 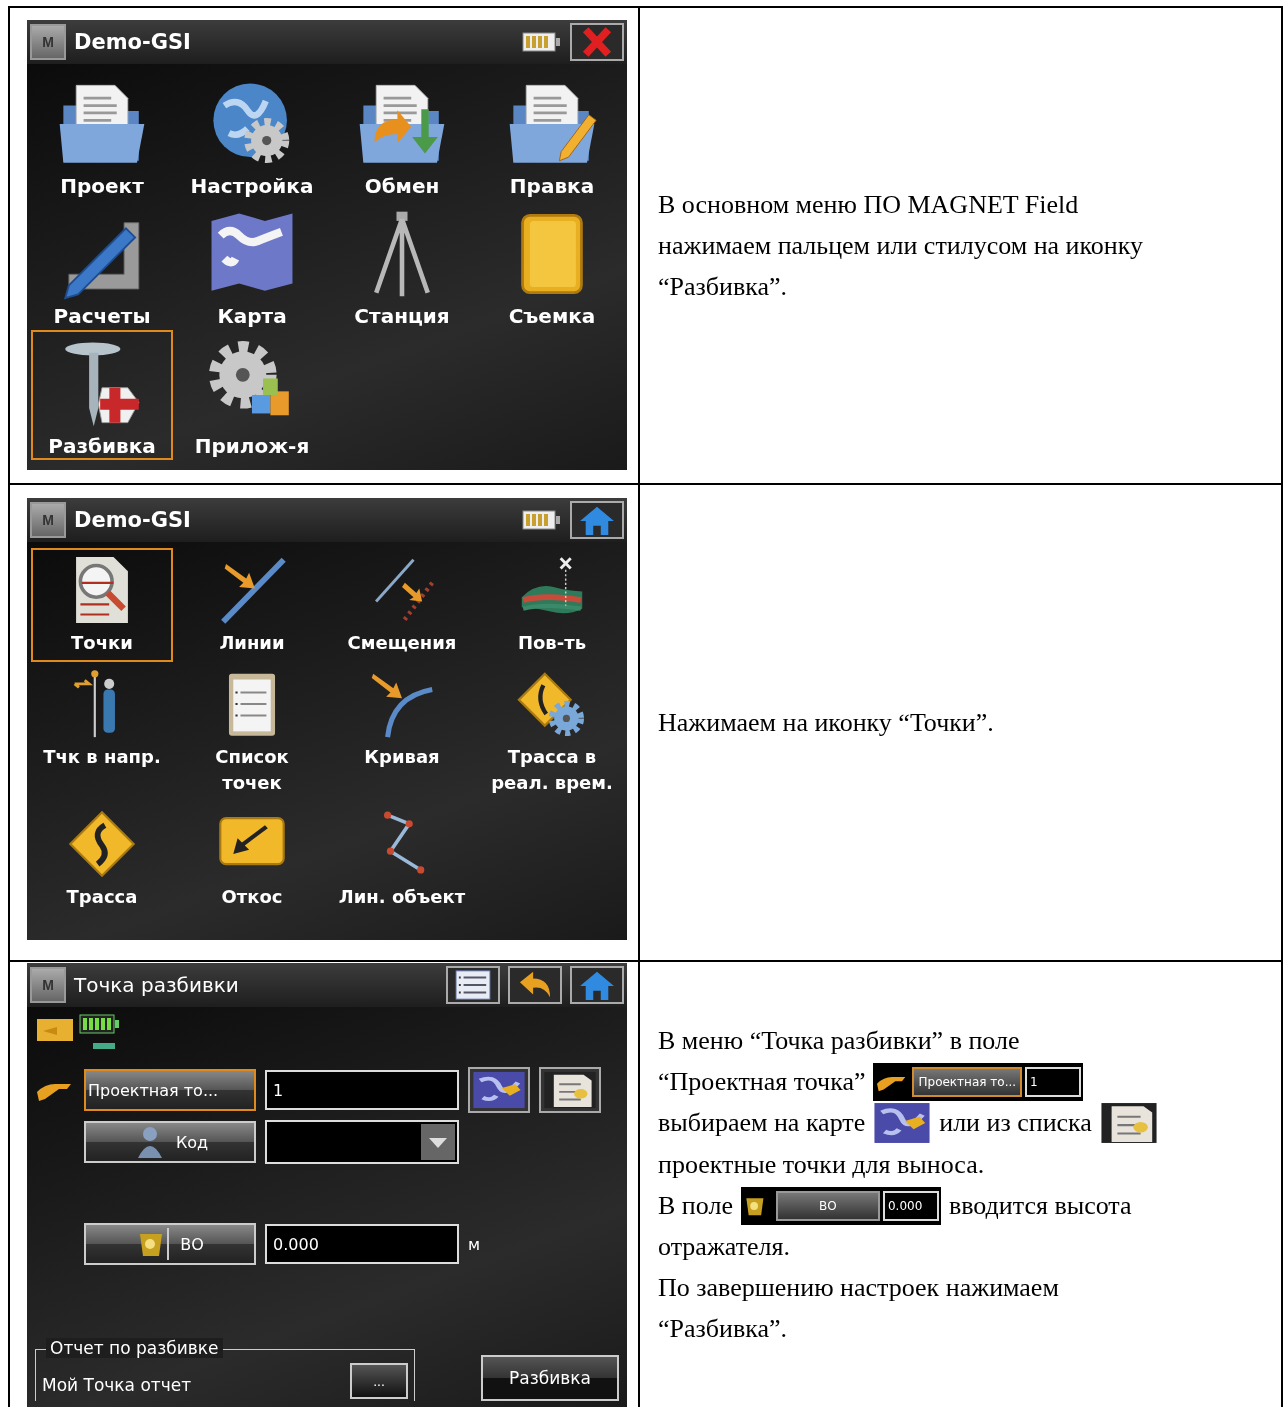 I want to click on instruction-text: “Проектная точка”, so click(x=762, y=1081).